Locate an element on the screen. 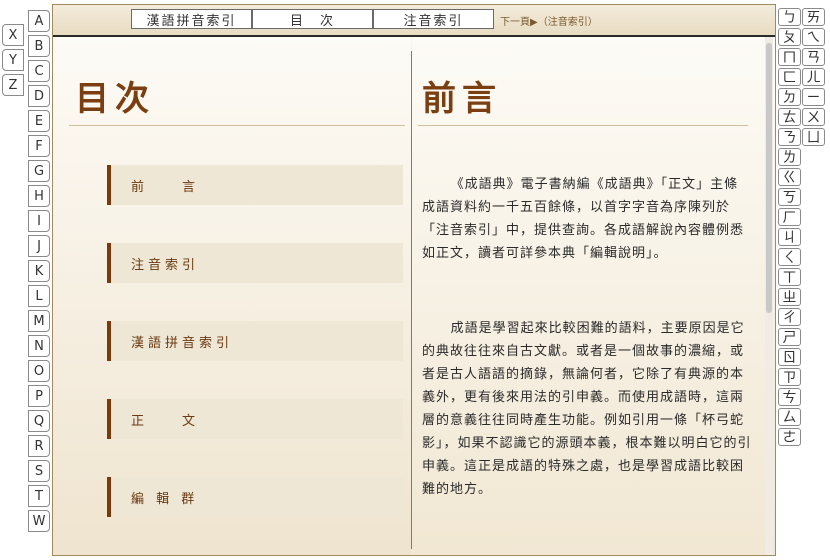 The width and height of the screenshot is (830, 560). zhuyin-tab: ㄖ is located at coordinates (789, 357).